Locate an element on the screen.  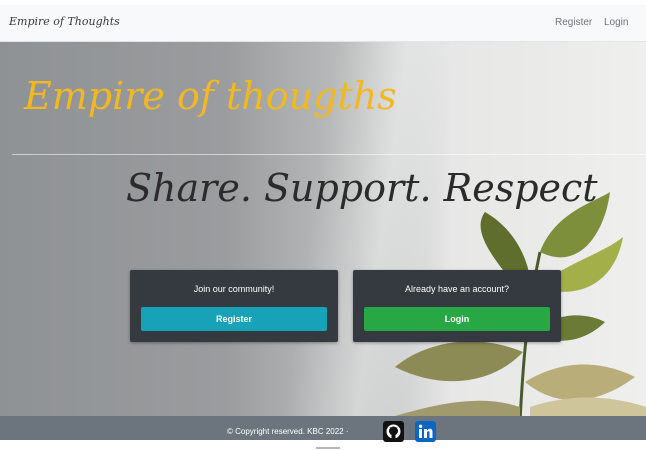
github-icon is located at coordinates (393, 431).